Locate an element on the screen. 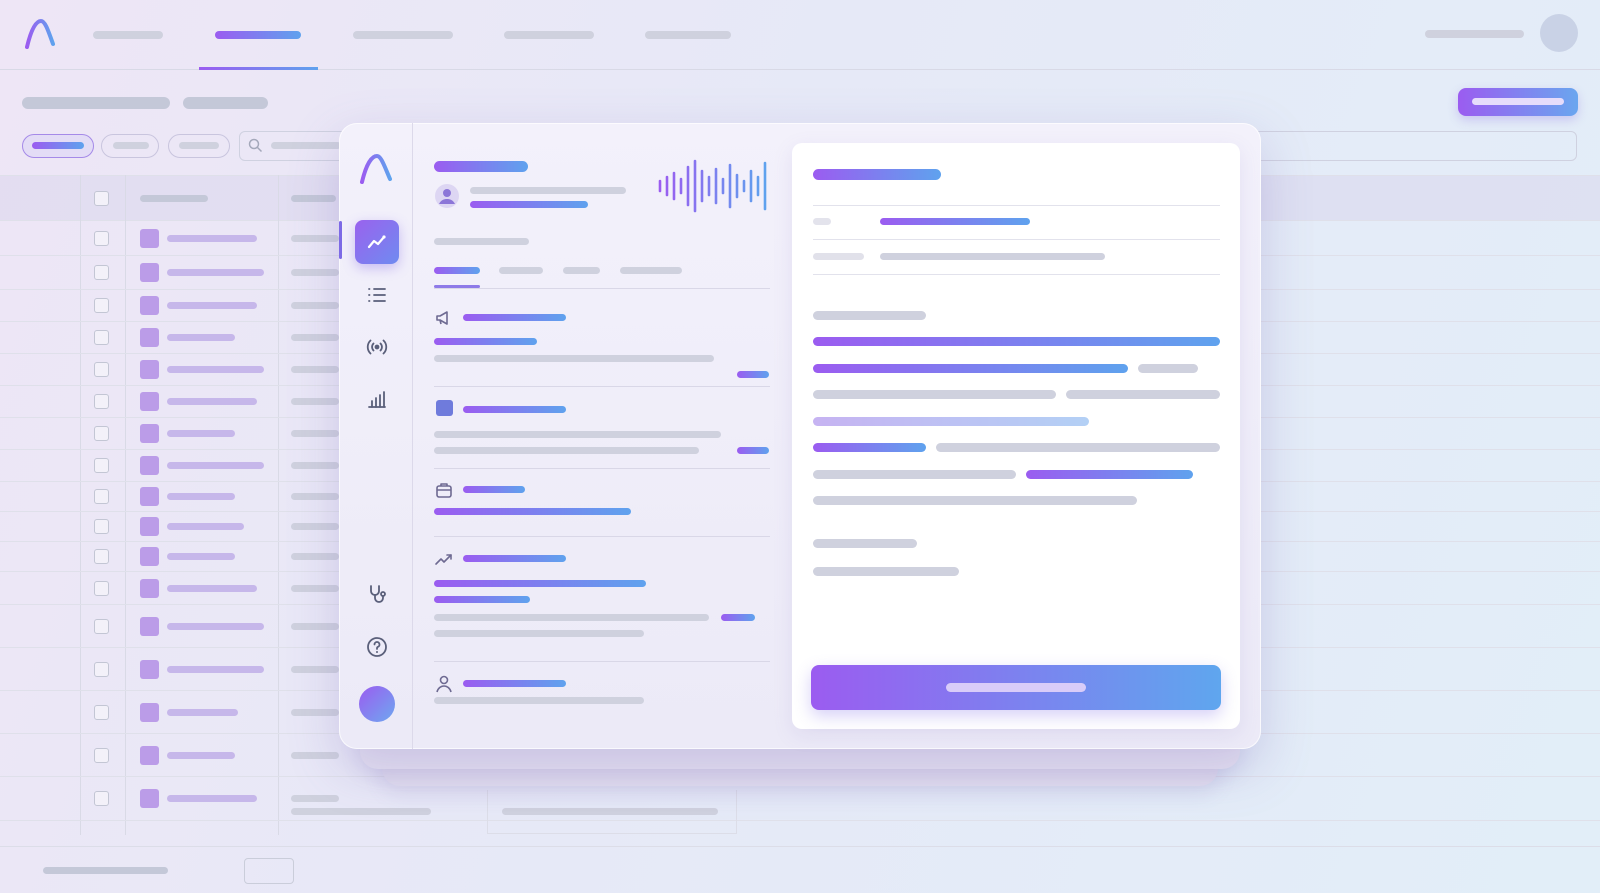 This screenshot has height=893, width=1600. trend-icon is located at coordinates (376, 242).